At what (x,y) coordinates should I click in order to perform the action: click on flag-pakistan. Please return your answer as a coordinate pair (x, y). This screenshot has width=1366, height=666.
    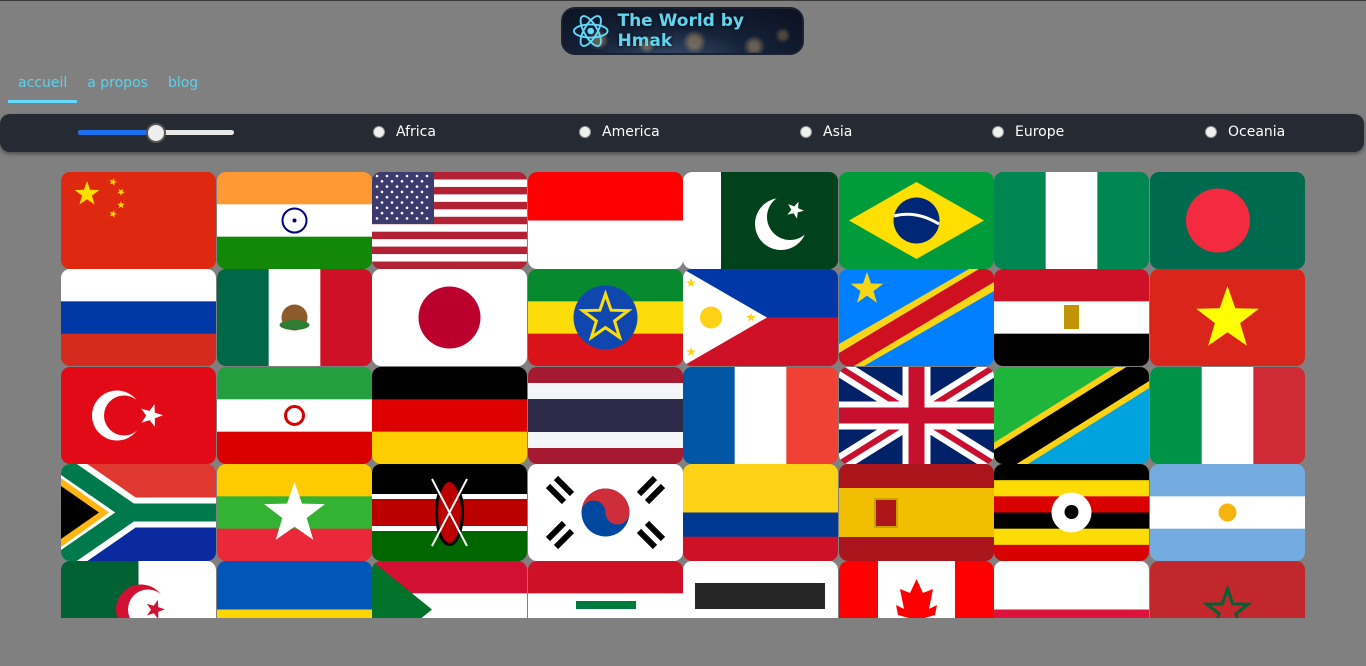
    Looking at the image, I should click on (760, 220).